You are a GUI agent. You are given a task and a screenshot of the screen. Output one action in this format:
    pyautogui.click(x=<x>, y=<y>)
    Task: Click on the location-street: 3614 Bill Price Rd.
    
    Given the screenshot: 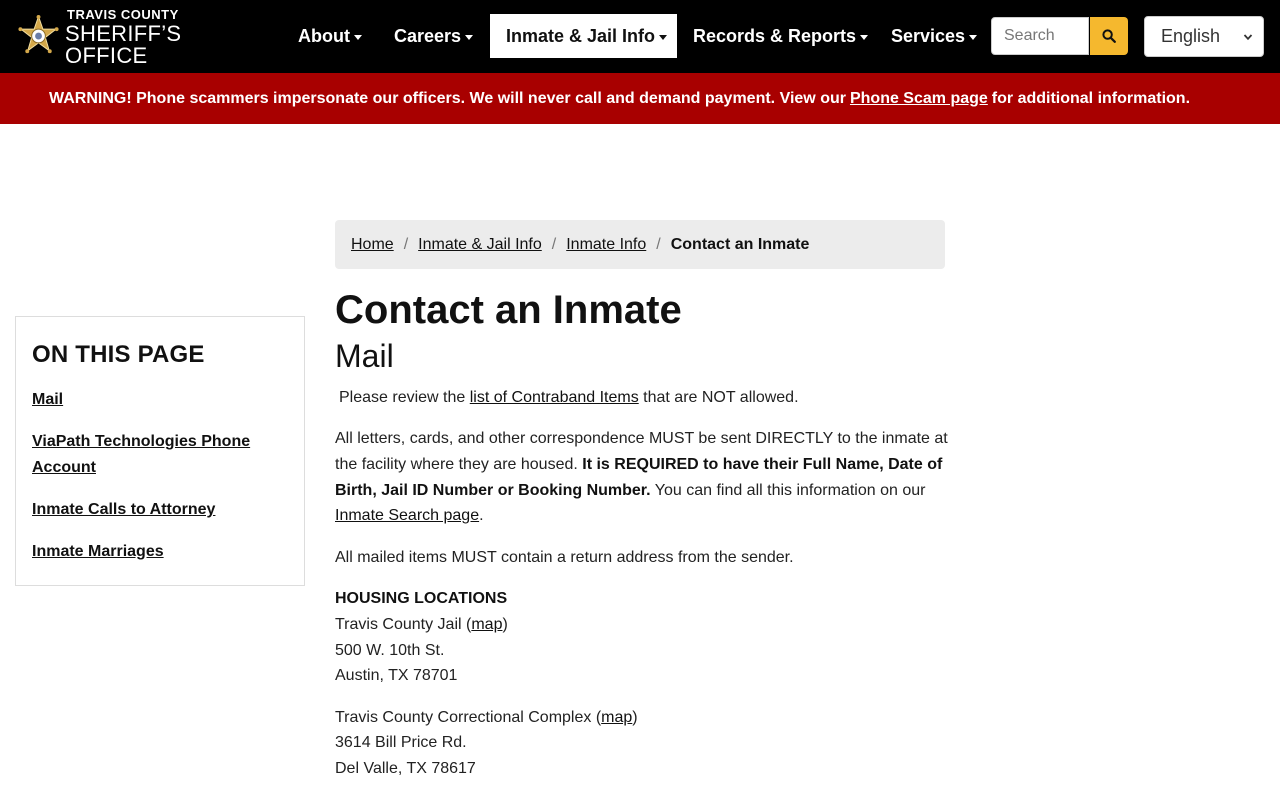 What is the action you would take?
    pyautogui.click(x=401, y=743)
    